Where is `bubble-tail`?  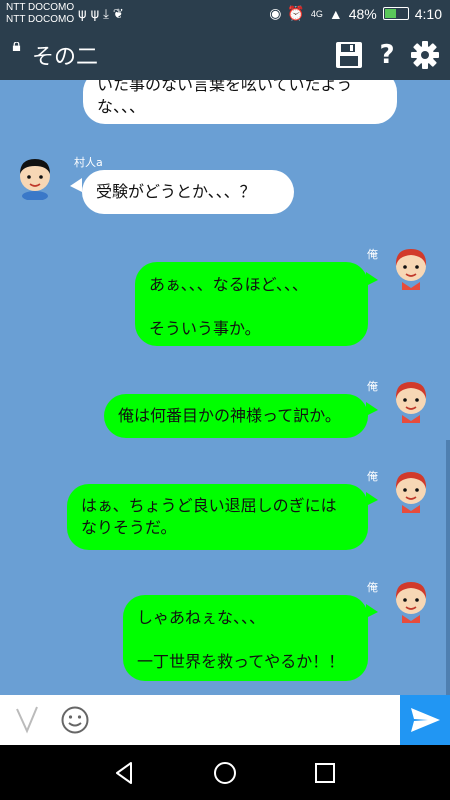
bubble-tail is located at coordinates (76, 185).